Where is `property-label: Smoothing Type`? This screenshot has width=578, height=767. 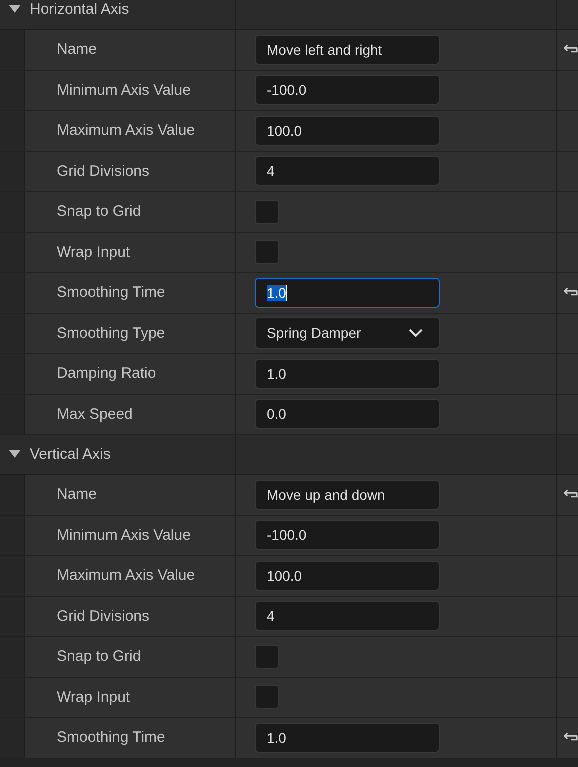 property-label: Smoothing Type is located at coordinates (111, 333).